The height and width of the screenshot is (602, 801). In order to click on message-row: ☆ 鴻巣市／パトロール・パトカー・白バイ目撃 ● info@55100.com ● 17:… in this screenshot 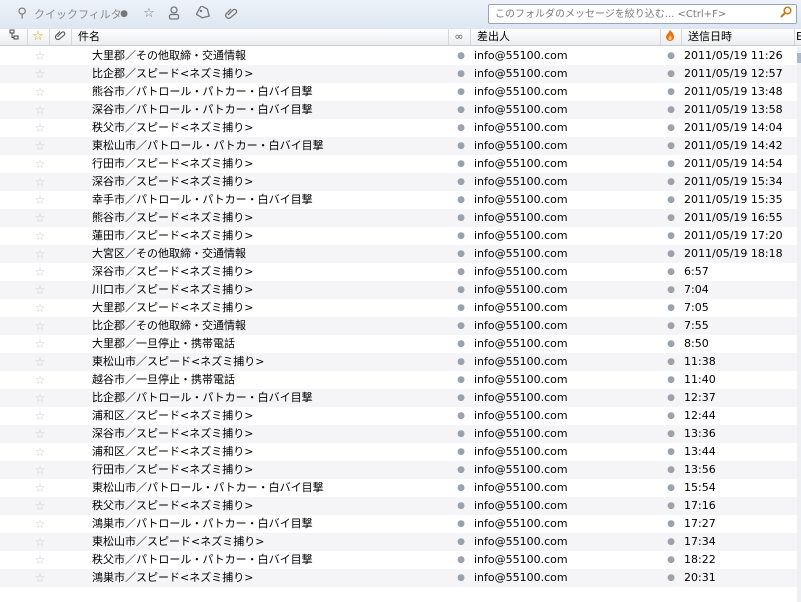, I will do `click(398, 524)`.